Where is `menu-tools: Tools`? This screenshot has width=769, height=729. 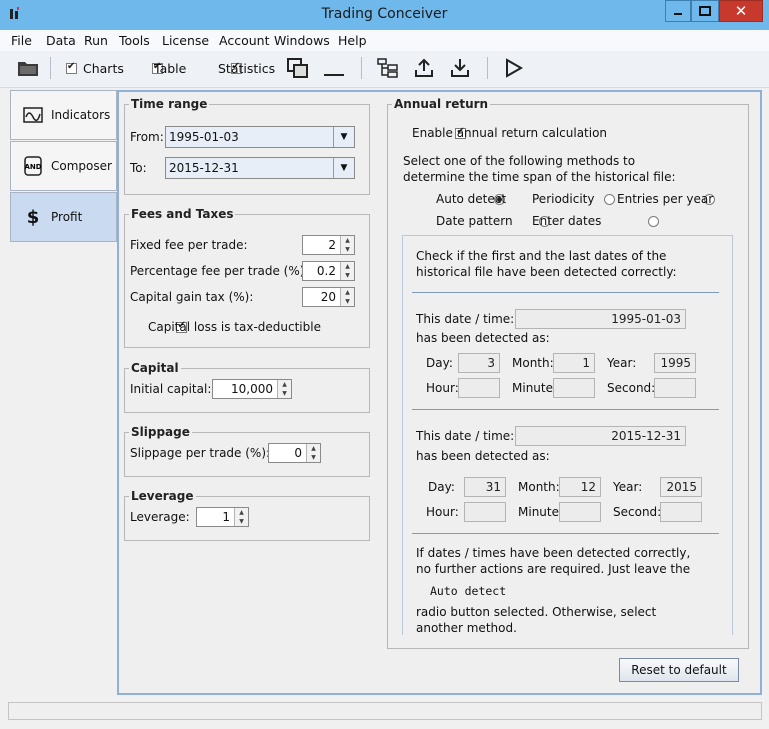 menu-tools: Tools is located at coordinates (134, 40).